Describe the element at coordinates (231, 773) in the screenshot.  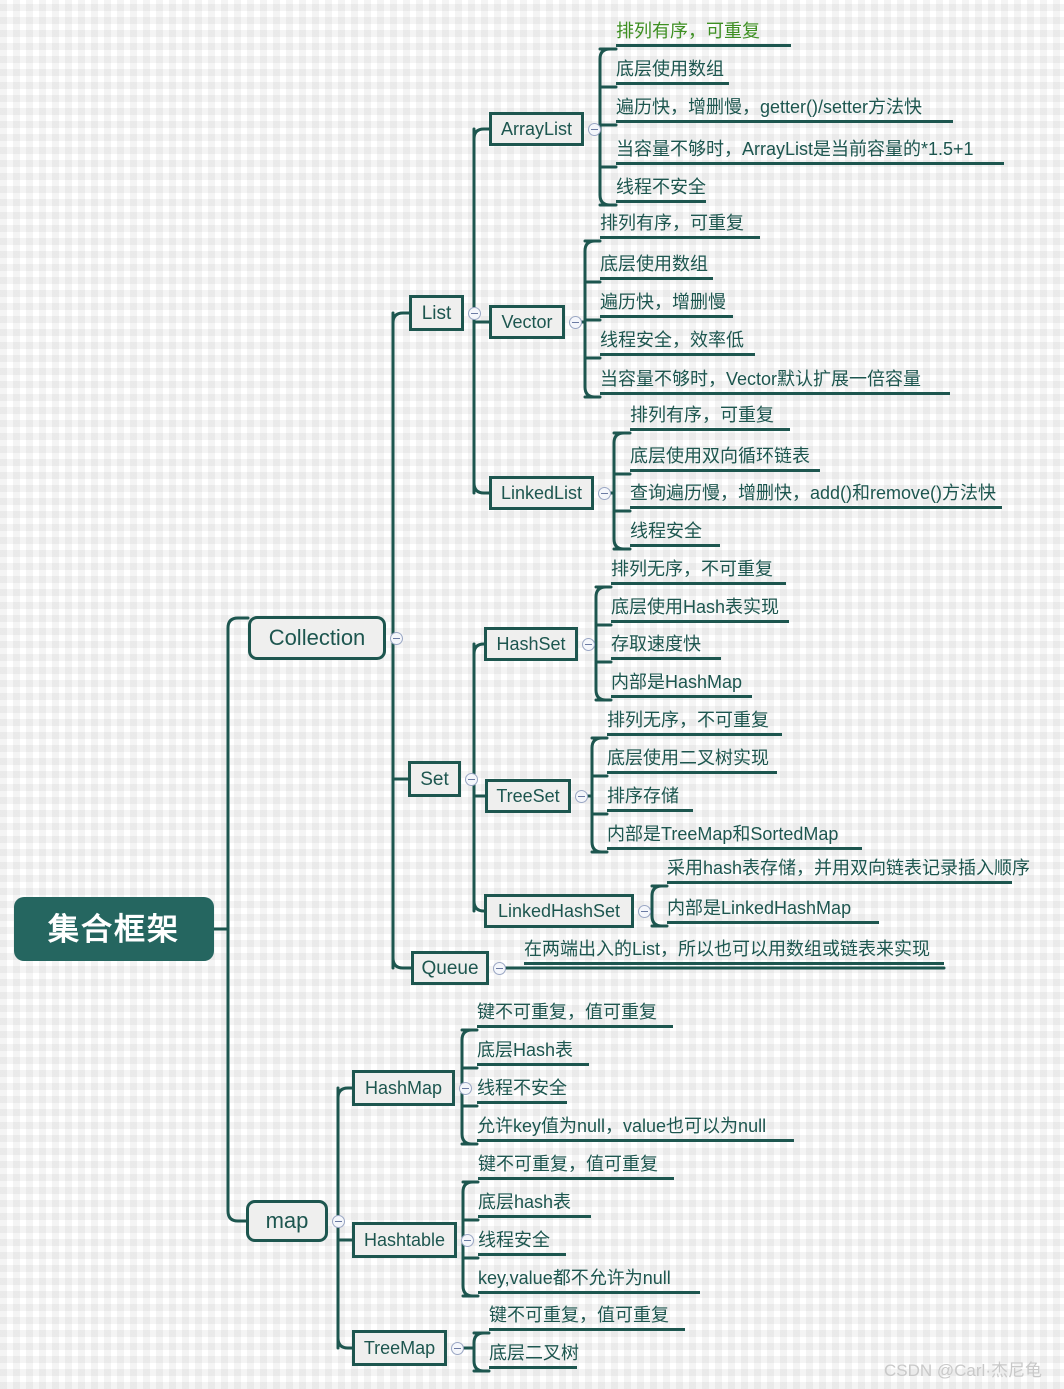
I see `link-root-collection` at that location.